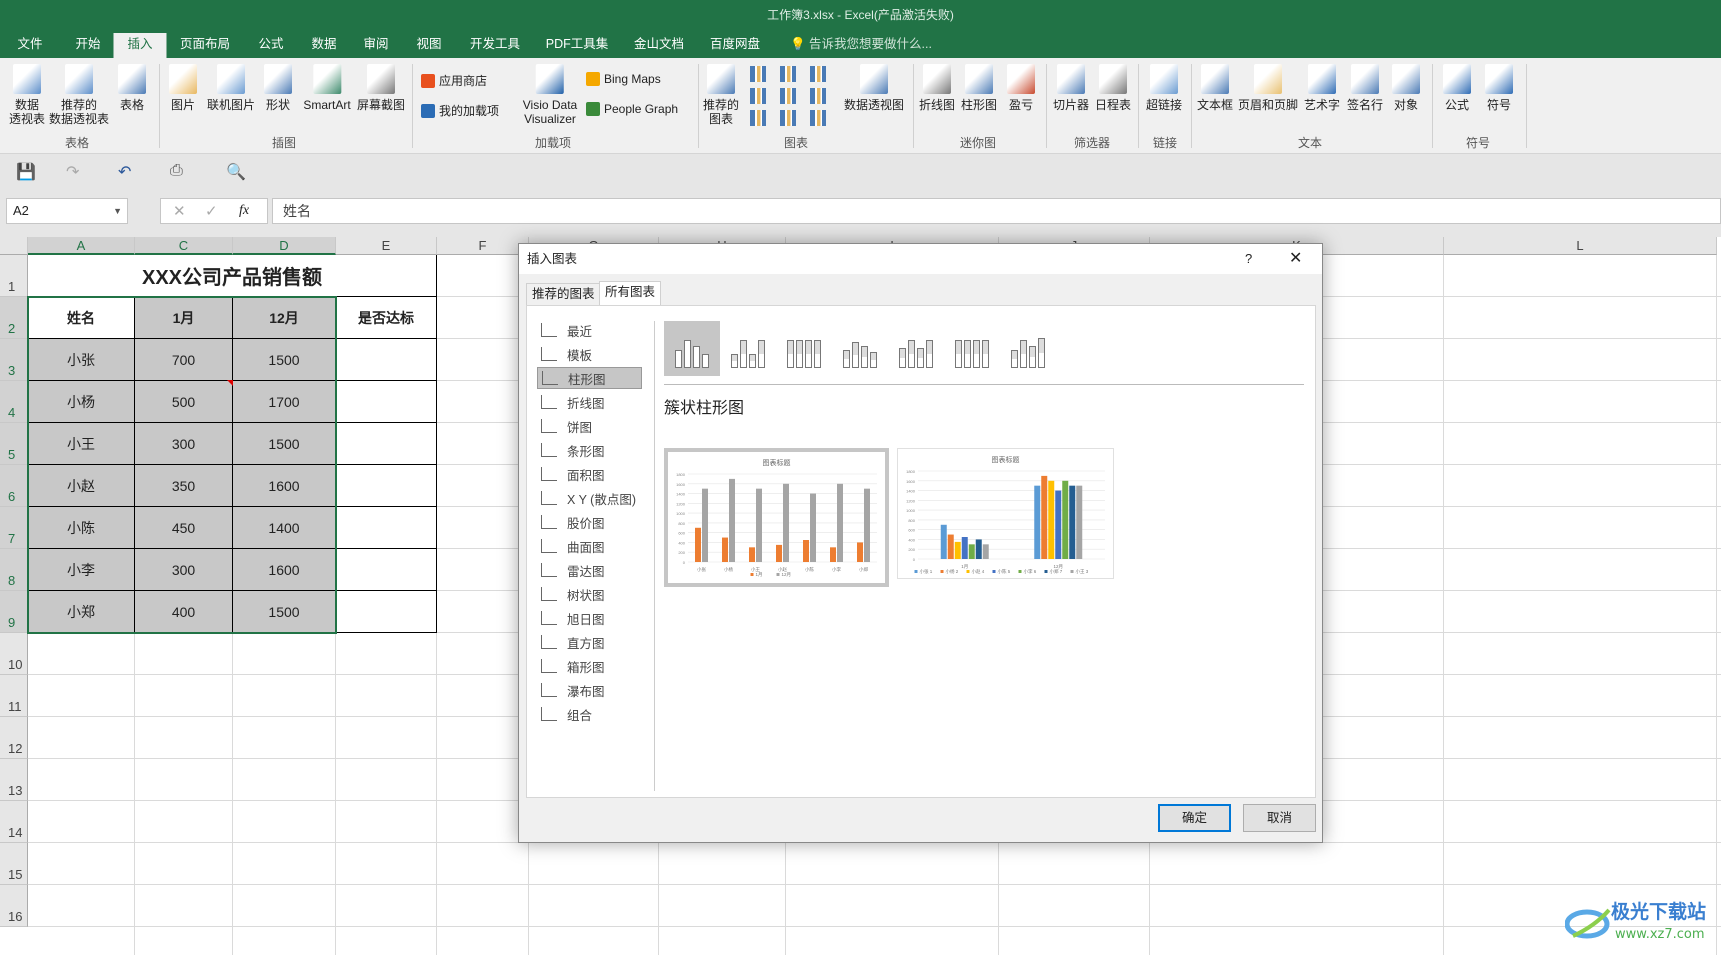  What do you see at coordinates (211, 211) in the screenshot?
I see `check-icon: ✓` at bounding box center [211, 211].